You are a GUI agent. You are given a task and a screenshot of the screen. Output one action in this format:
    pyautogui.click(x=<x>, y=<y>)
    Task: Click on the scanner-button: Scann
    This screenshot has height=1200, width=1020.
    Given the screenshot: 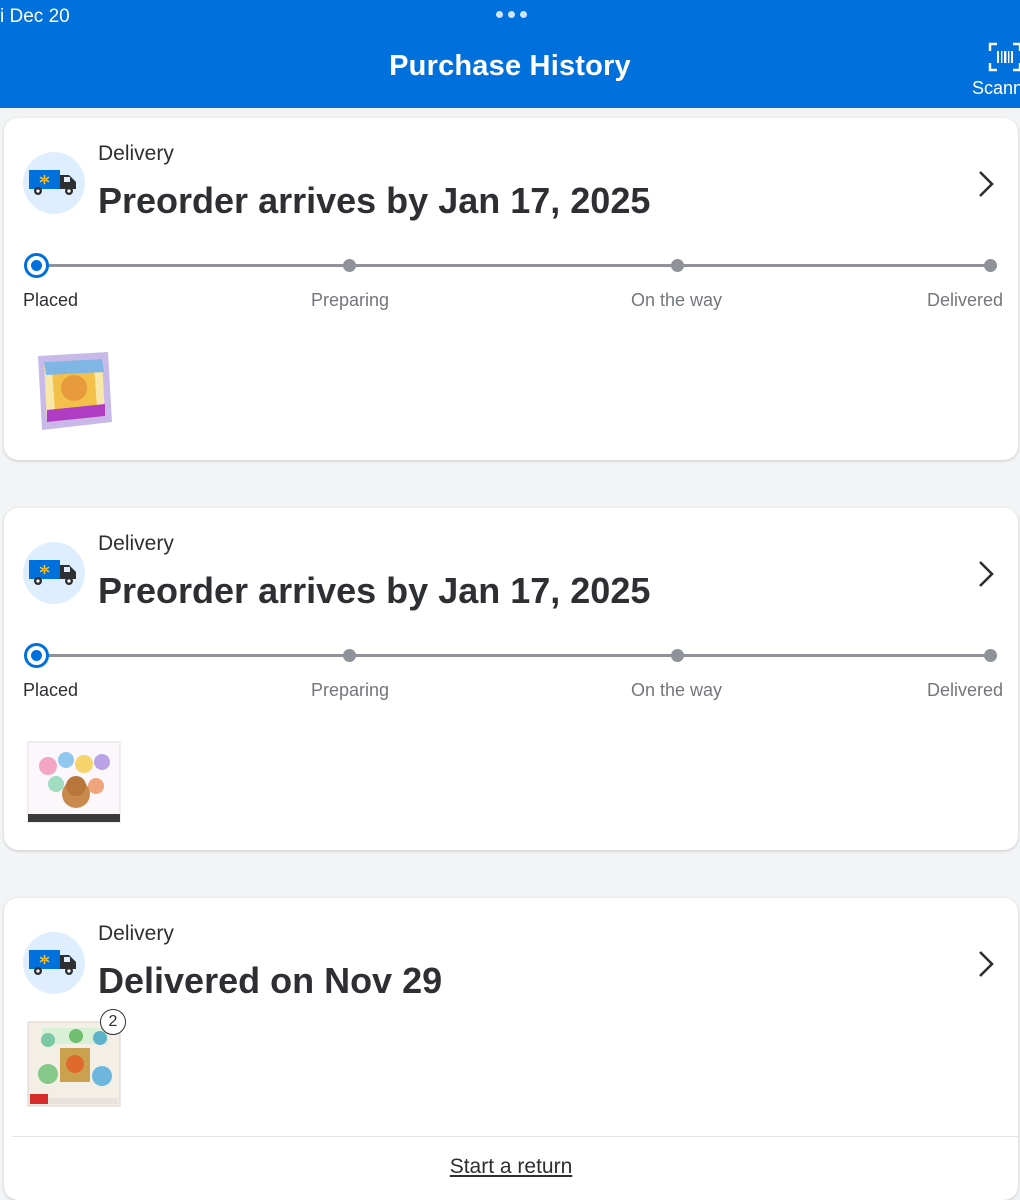 What is the action you would take?
    pyautogui.click(x=994, y=70)
    